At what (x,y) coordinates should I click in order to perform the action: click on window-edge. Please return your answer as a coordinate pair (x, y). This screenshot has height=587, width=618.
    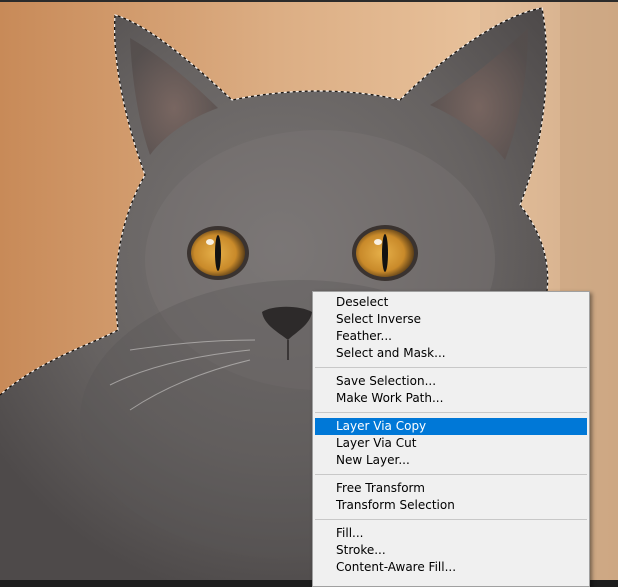
    Looking at the image, I should click on (309, 1).